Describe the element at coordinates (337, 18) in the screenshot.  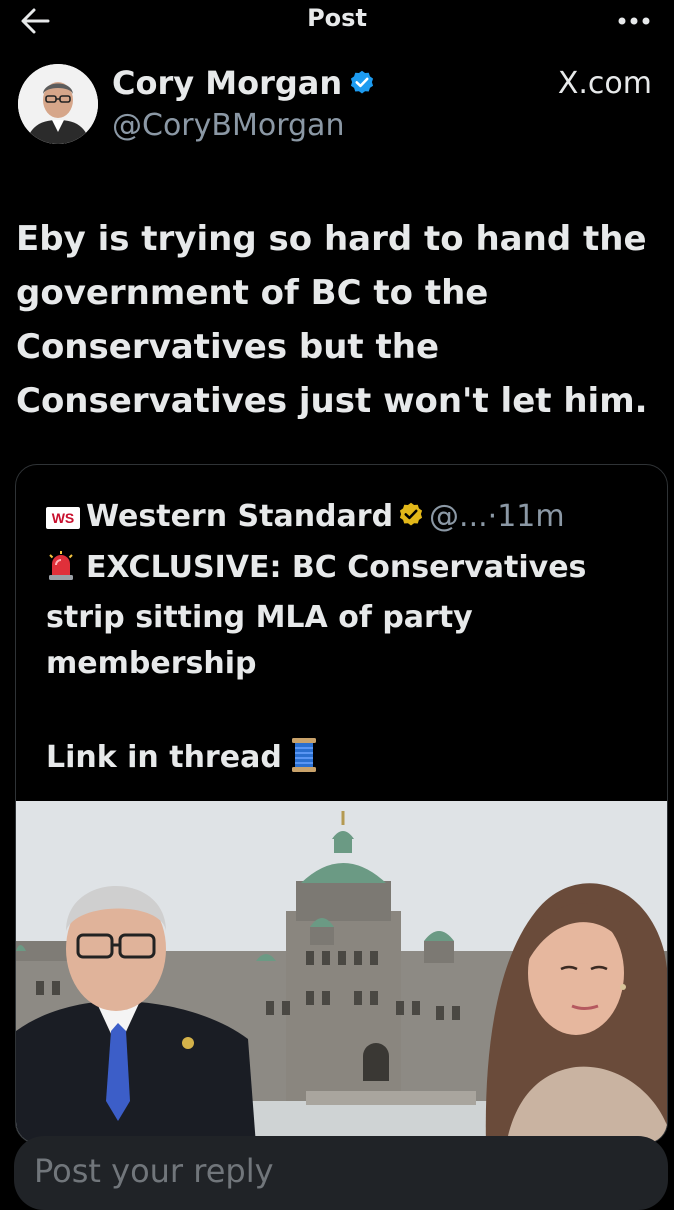
I see `page-title: Post` at that location.